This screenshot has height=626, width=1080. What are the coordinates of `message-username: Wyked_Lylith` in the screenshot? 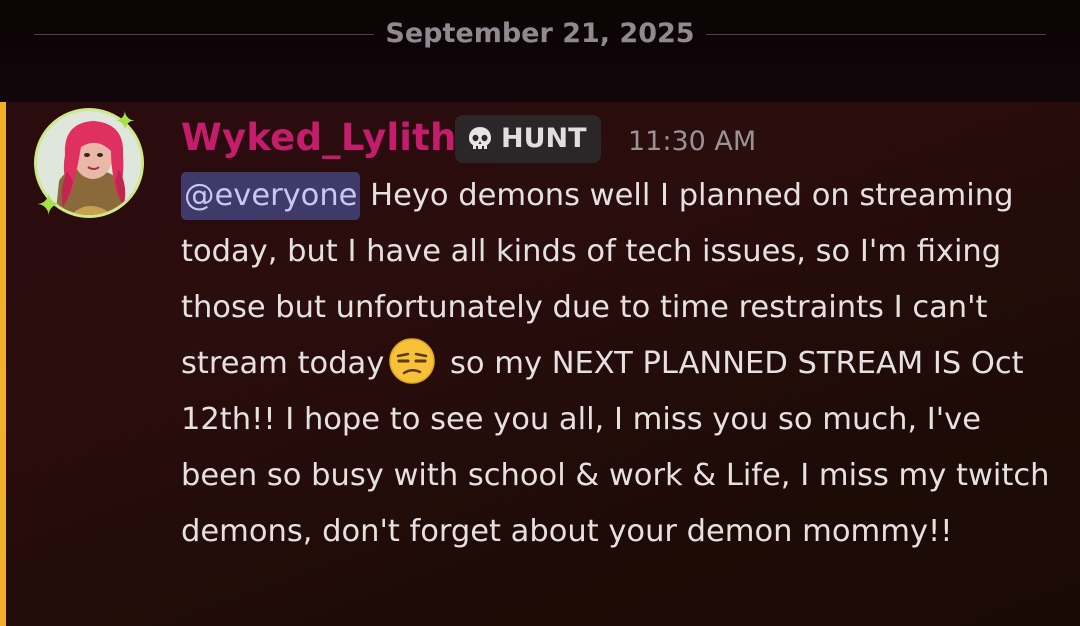 It's located at (319, 138).